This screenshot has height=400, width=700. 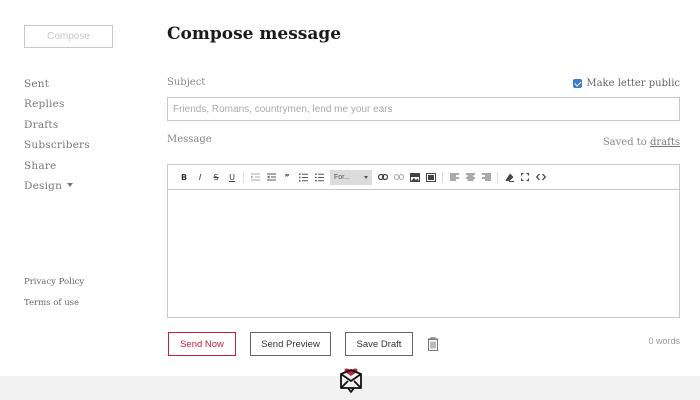 What do you see at coordinates (70, 184) in the screenshot?
I see `caret-down-icon` at bounding box center [70, 184].